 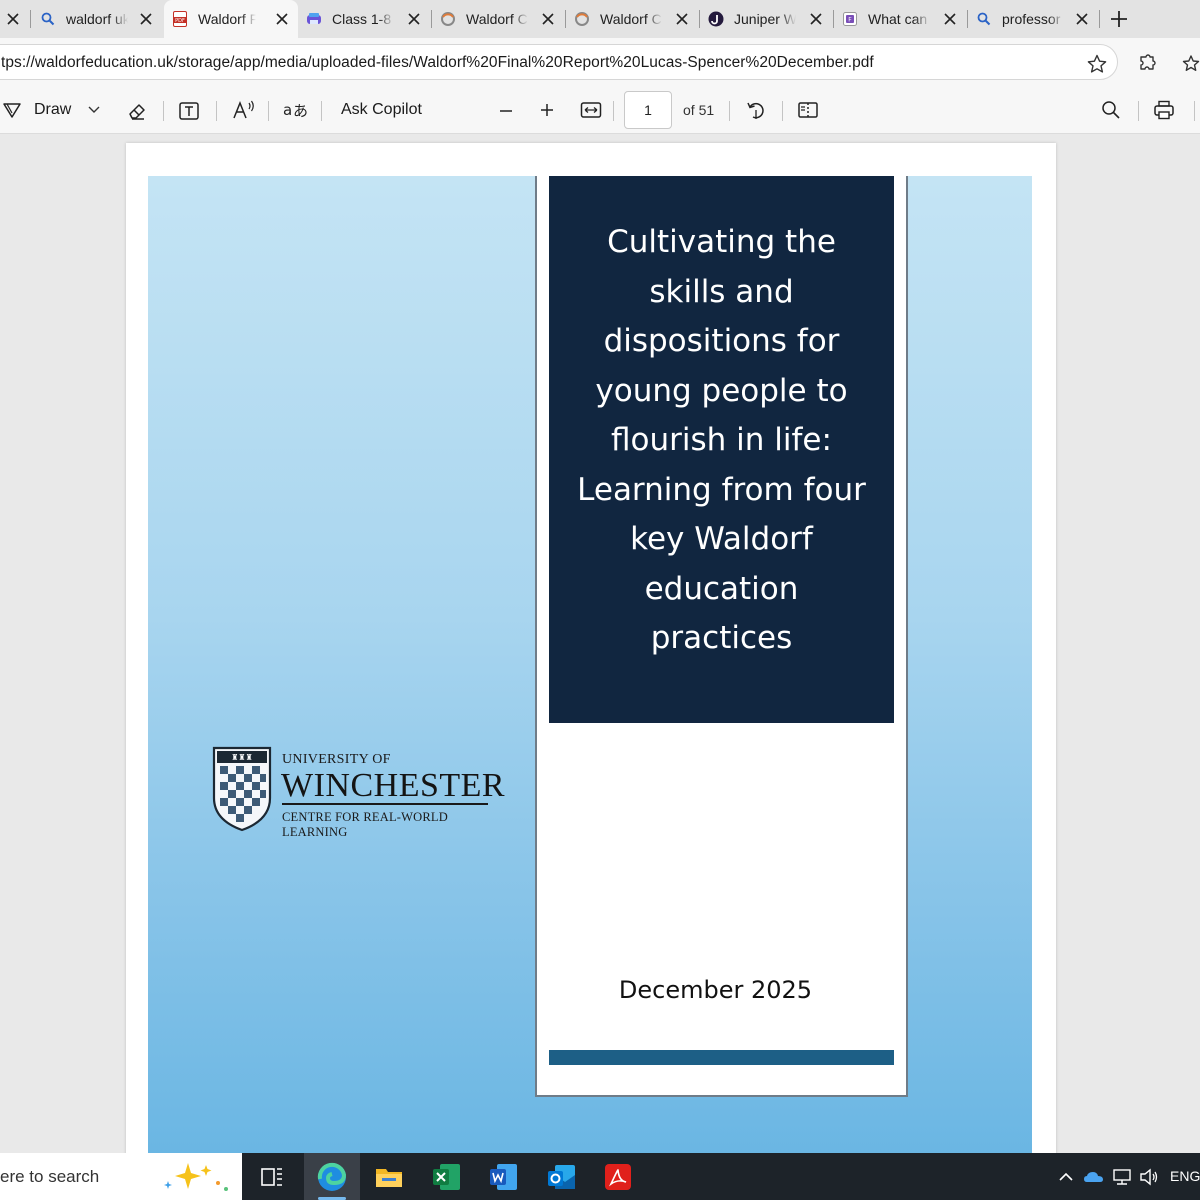 I want to click on title-line: Cultivating the, so click(x=721, y=242).